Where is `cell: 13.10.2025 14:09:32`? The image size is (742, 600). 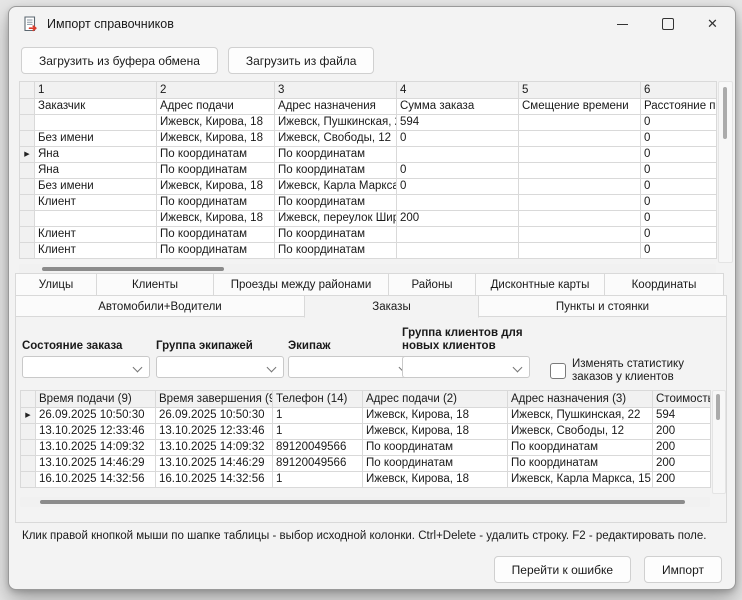
cell: 13.10.2025 14:09:32 is located at coordinates (214, 447).